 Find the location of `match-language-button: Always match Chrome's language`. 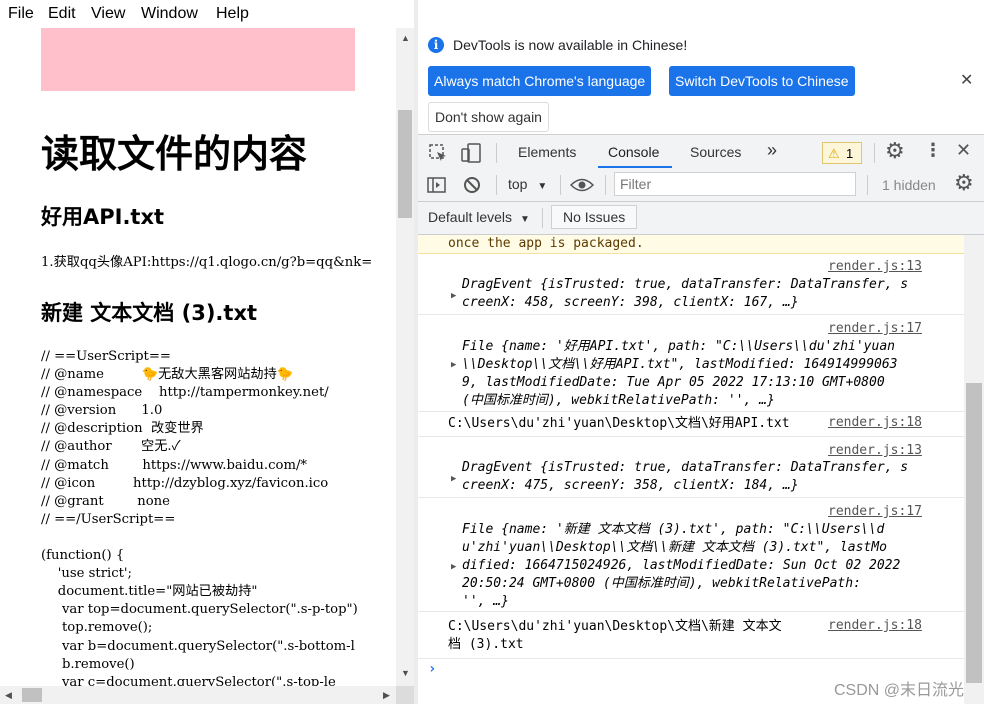

match-language-button: Always match Chrome's language is located at coordinates (540, 81).